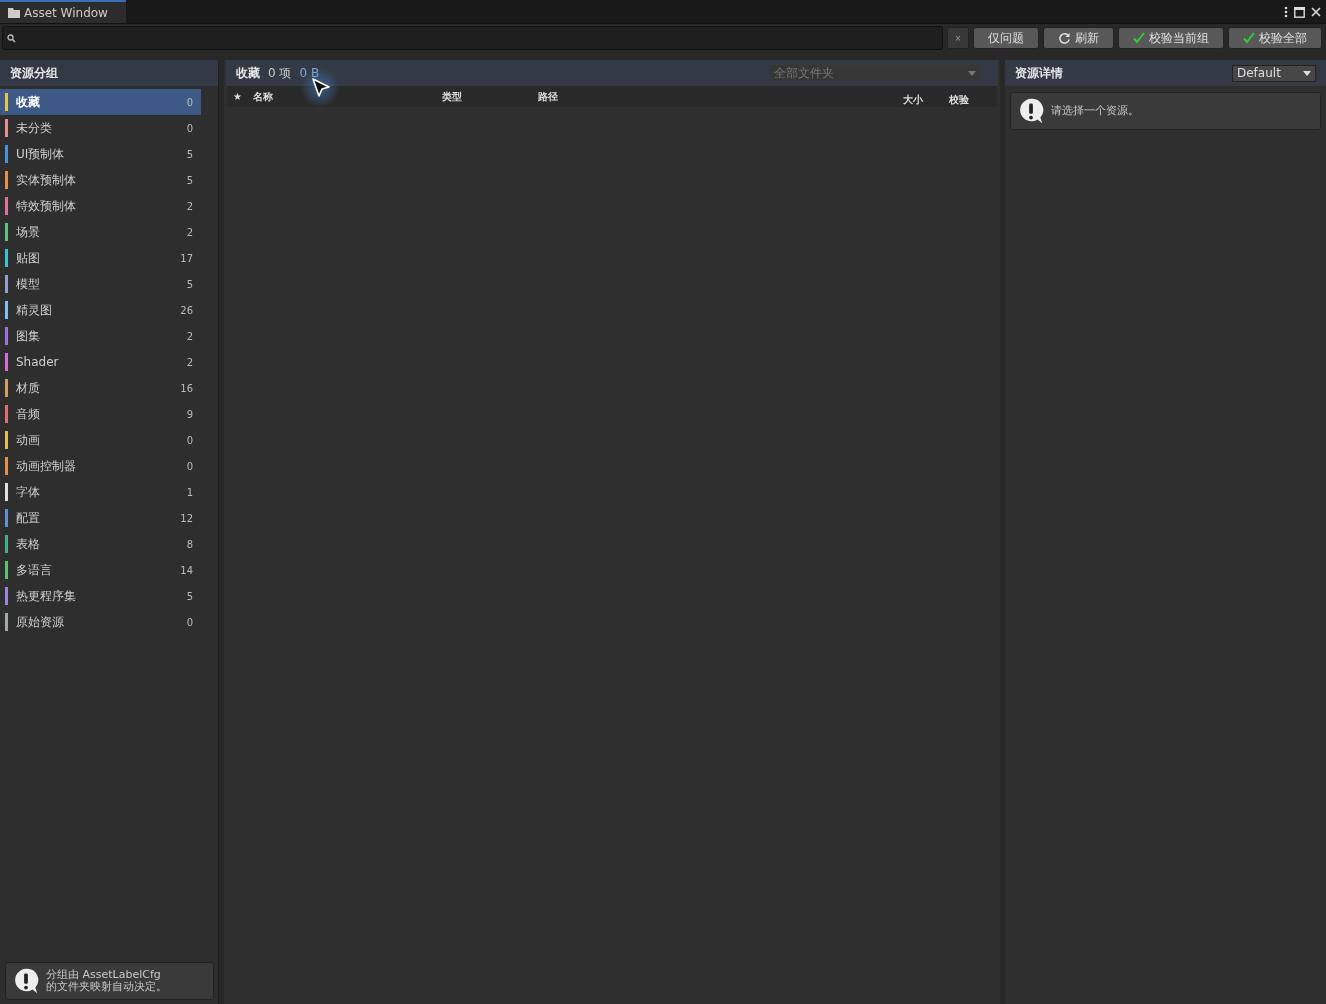  Describe the element at coordinates (347, 96) in the screenshot. I see `column-header: 名称` at that location.